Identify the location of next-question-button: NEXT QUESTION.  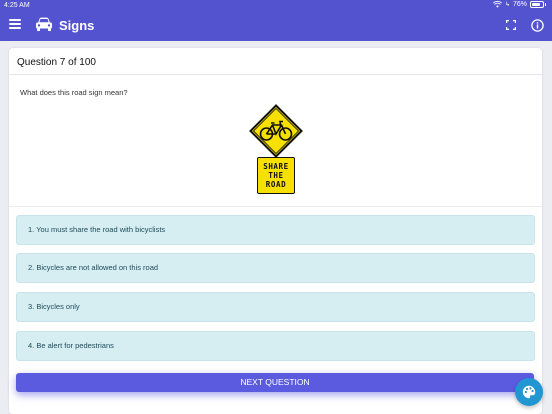
(275, 382).